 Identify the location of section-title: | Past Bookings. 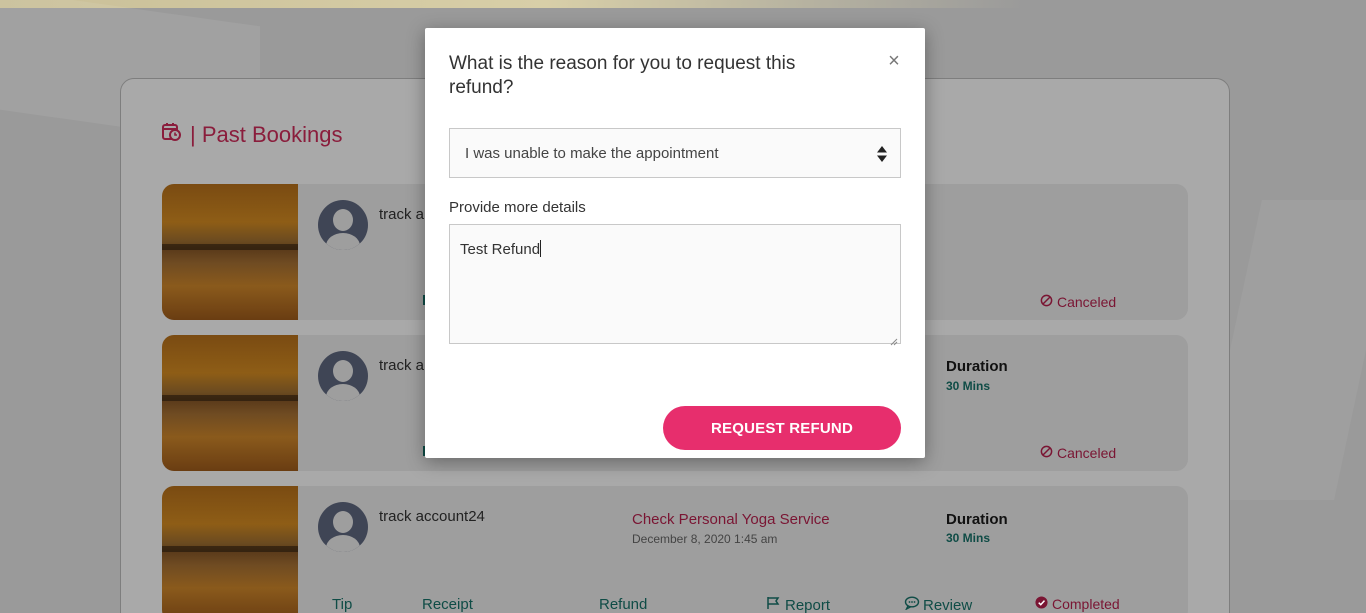
(252, 135).